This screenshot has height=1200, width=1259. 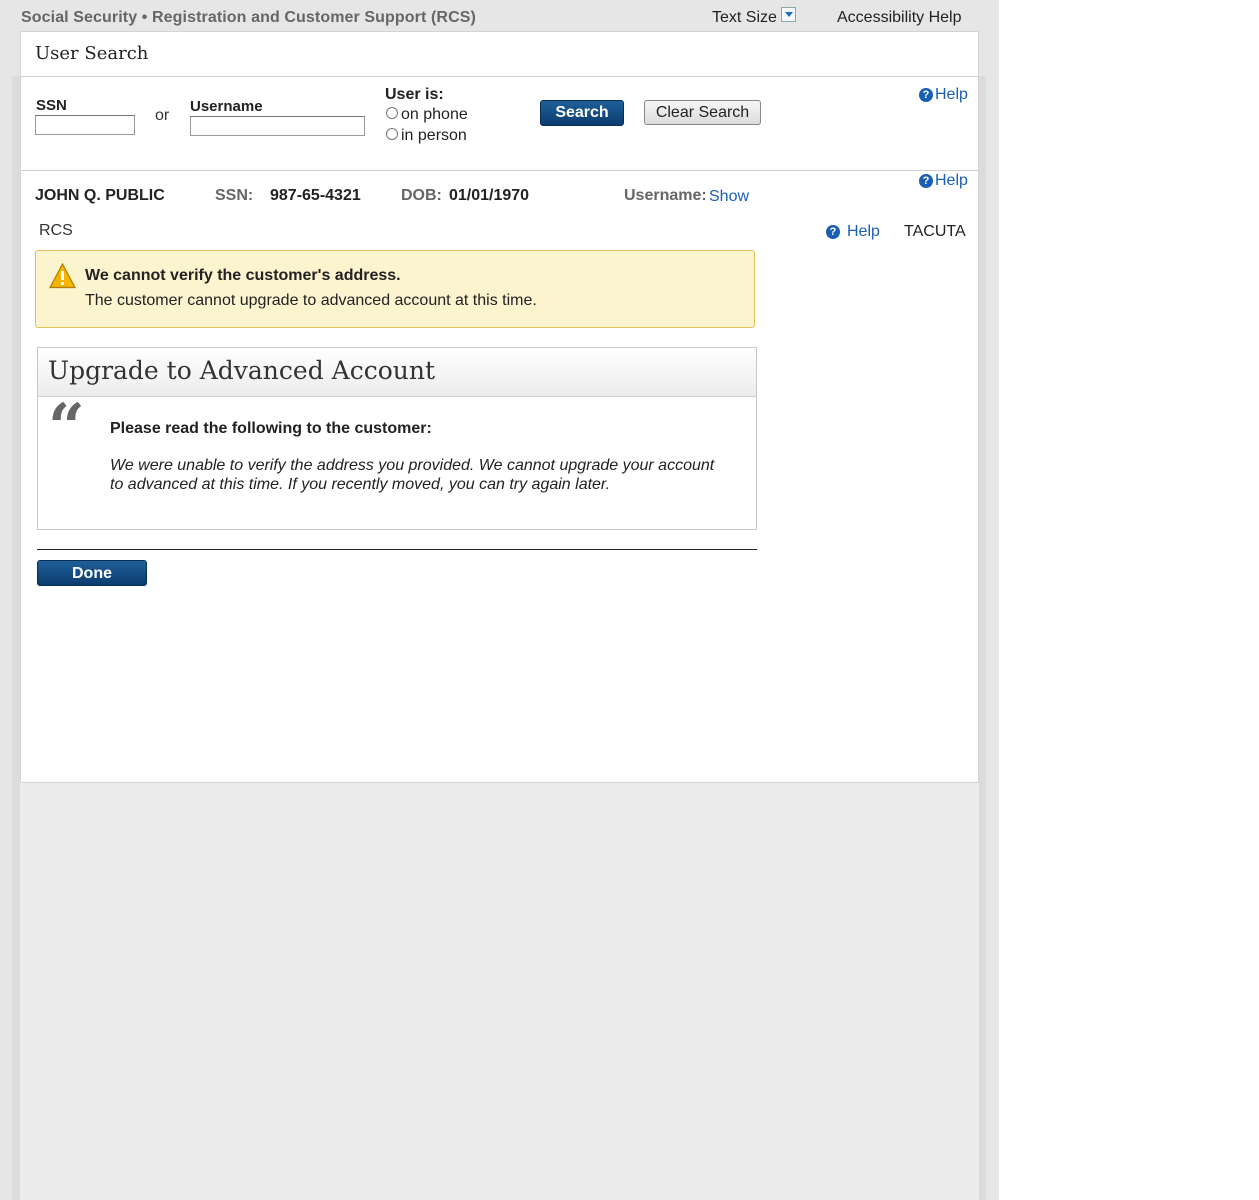 What do you see at coordinates (66, 427) in the screenshot?
I see `quote-icon: “` at bounding box center [66, 427].